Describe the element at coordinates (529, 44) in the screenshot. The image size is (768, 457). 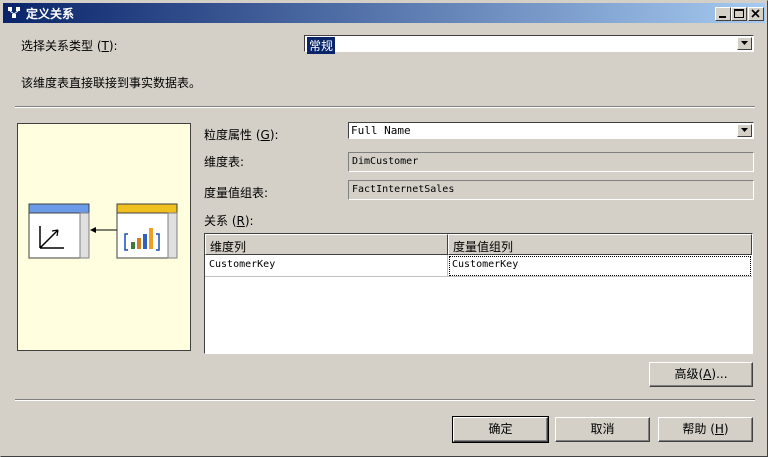
I see `relationship-type-select: 常规` at that location.